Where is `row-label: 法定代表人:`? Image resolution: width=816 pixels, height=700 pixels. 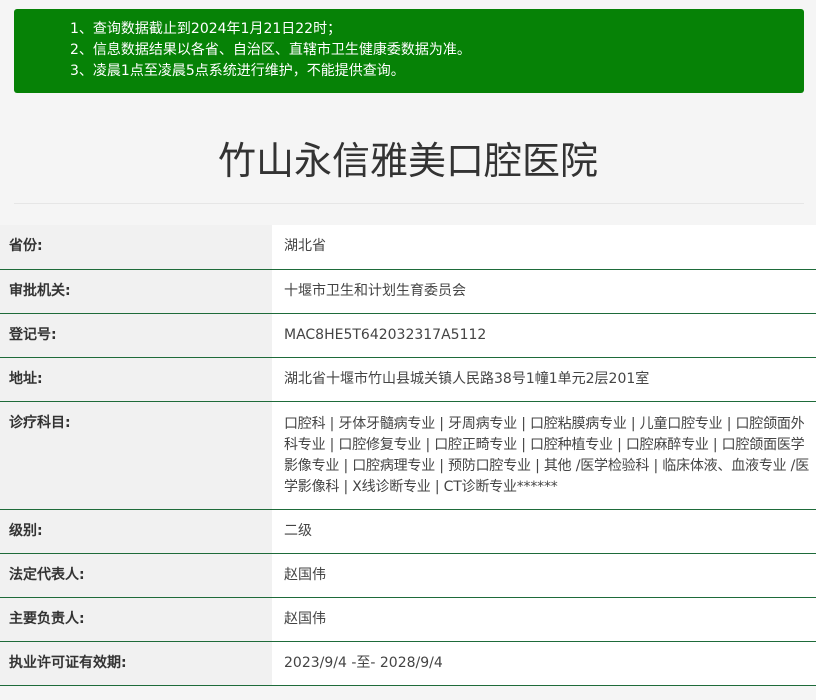 row-label: 法定代表人: is located at coordinates (136, 575).